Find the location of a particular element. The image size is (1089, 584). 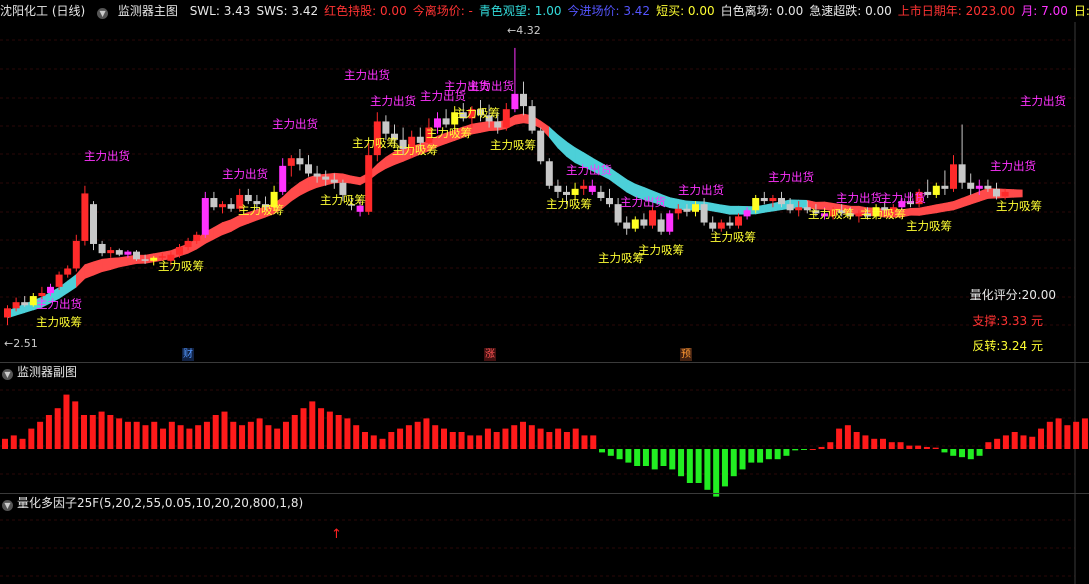

event-marker-yu: 预 is located at coordinates (686, 354).